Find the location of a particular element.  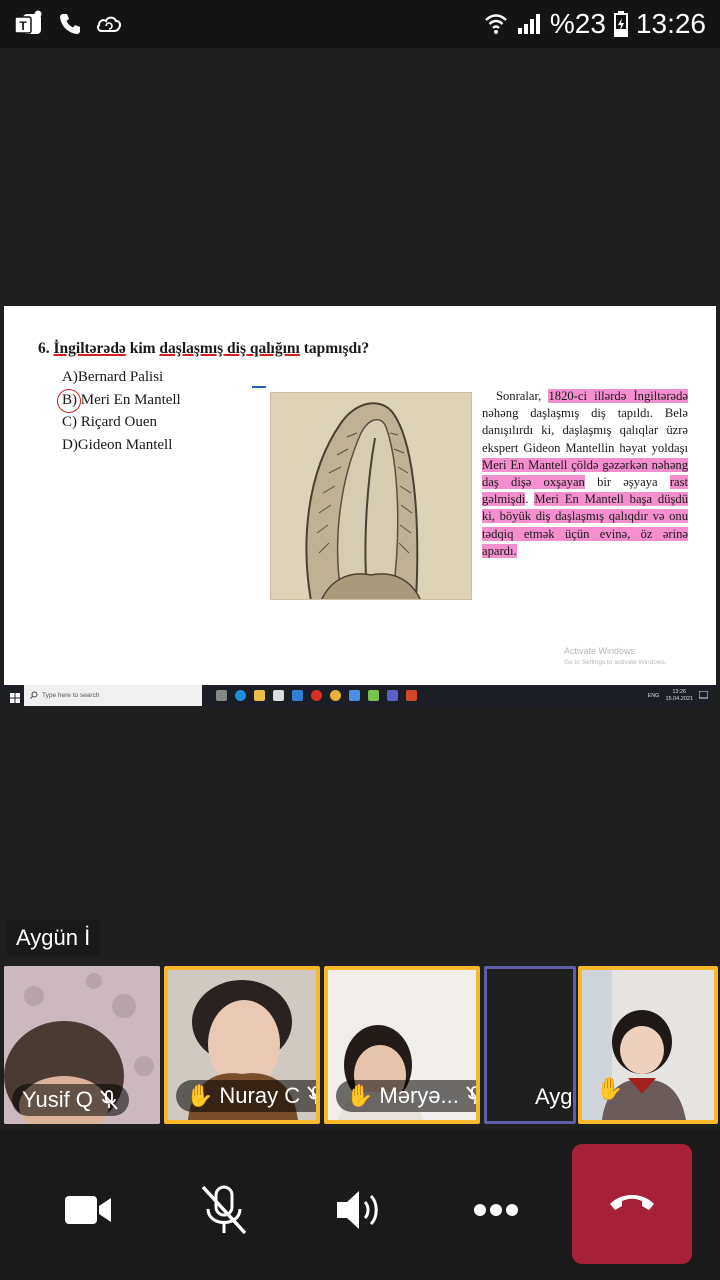

option-b: B) Meri En Mantell is located at coordinates (119, 400).